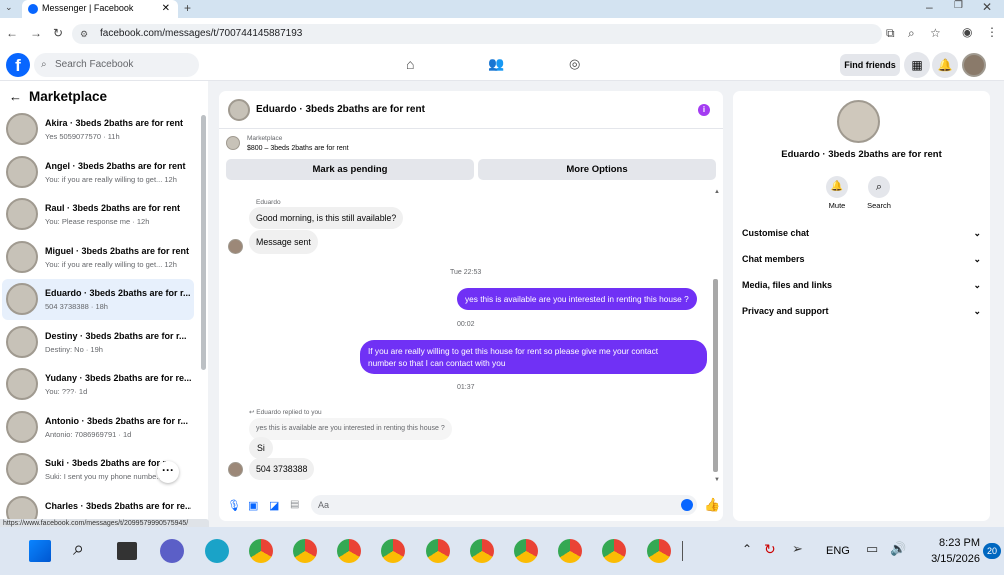 This screenshot has width=1004, height=575. Describe the element at coordinates (597, 169) in the screenshot. I see `more-options-button: More Options` at that location.